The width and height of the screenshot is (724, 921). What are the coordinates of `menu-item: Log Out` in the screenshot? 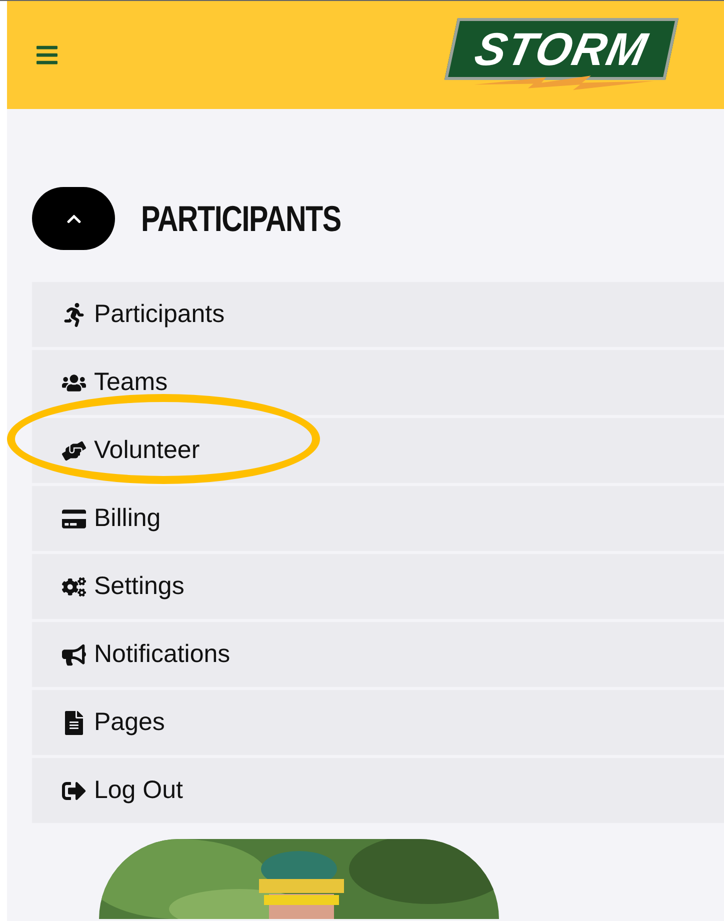 It's located at (378, 790).